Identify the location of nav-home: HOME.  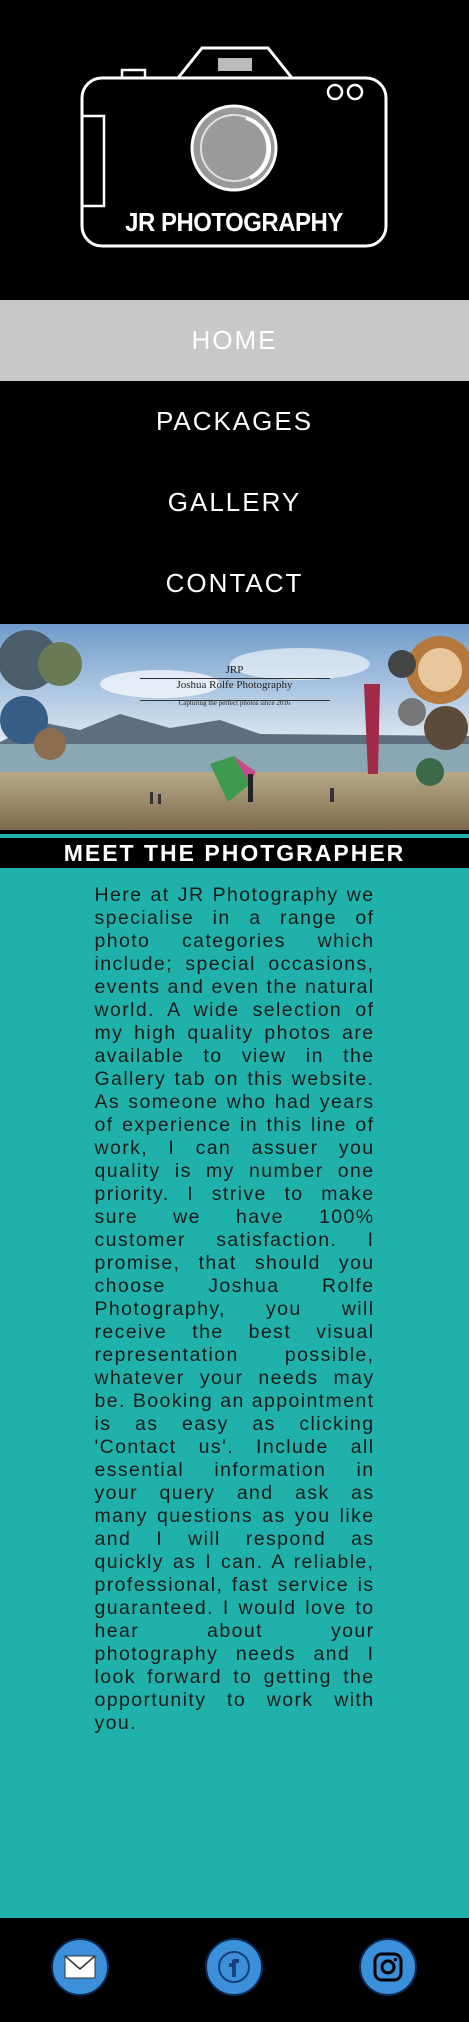
(234, 340).